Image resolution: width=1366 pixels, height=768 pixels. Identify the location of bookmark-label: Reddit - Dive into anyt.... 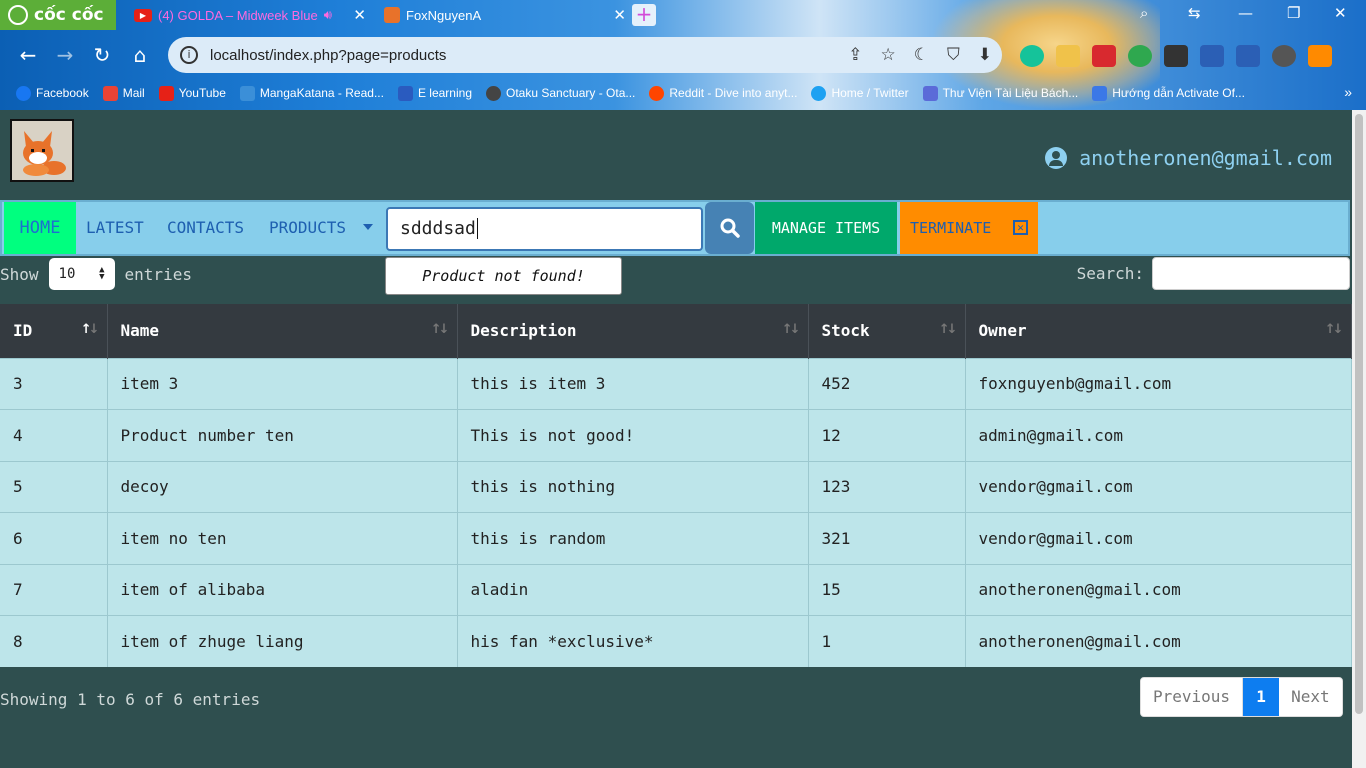
(733, 93).